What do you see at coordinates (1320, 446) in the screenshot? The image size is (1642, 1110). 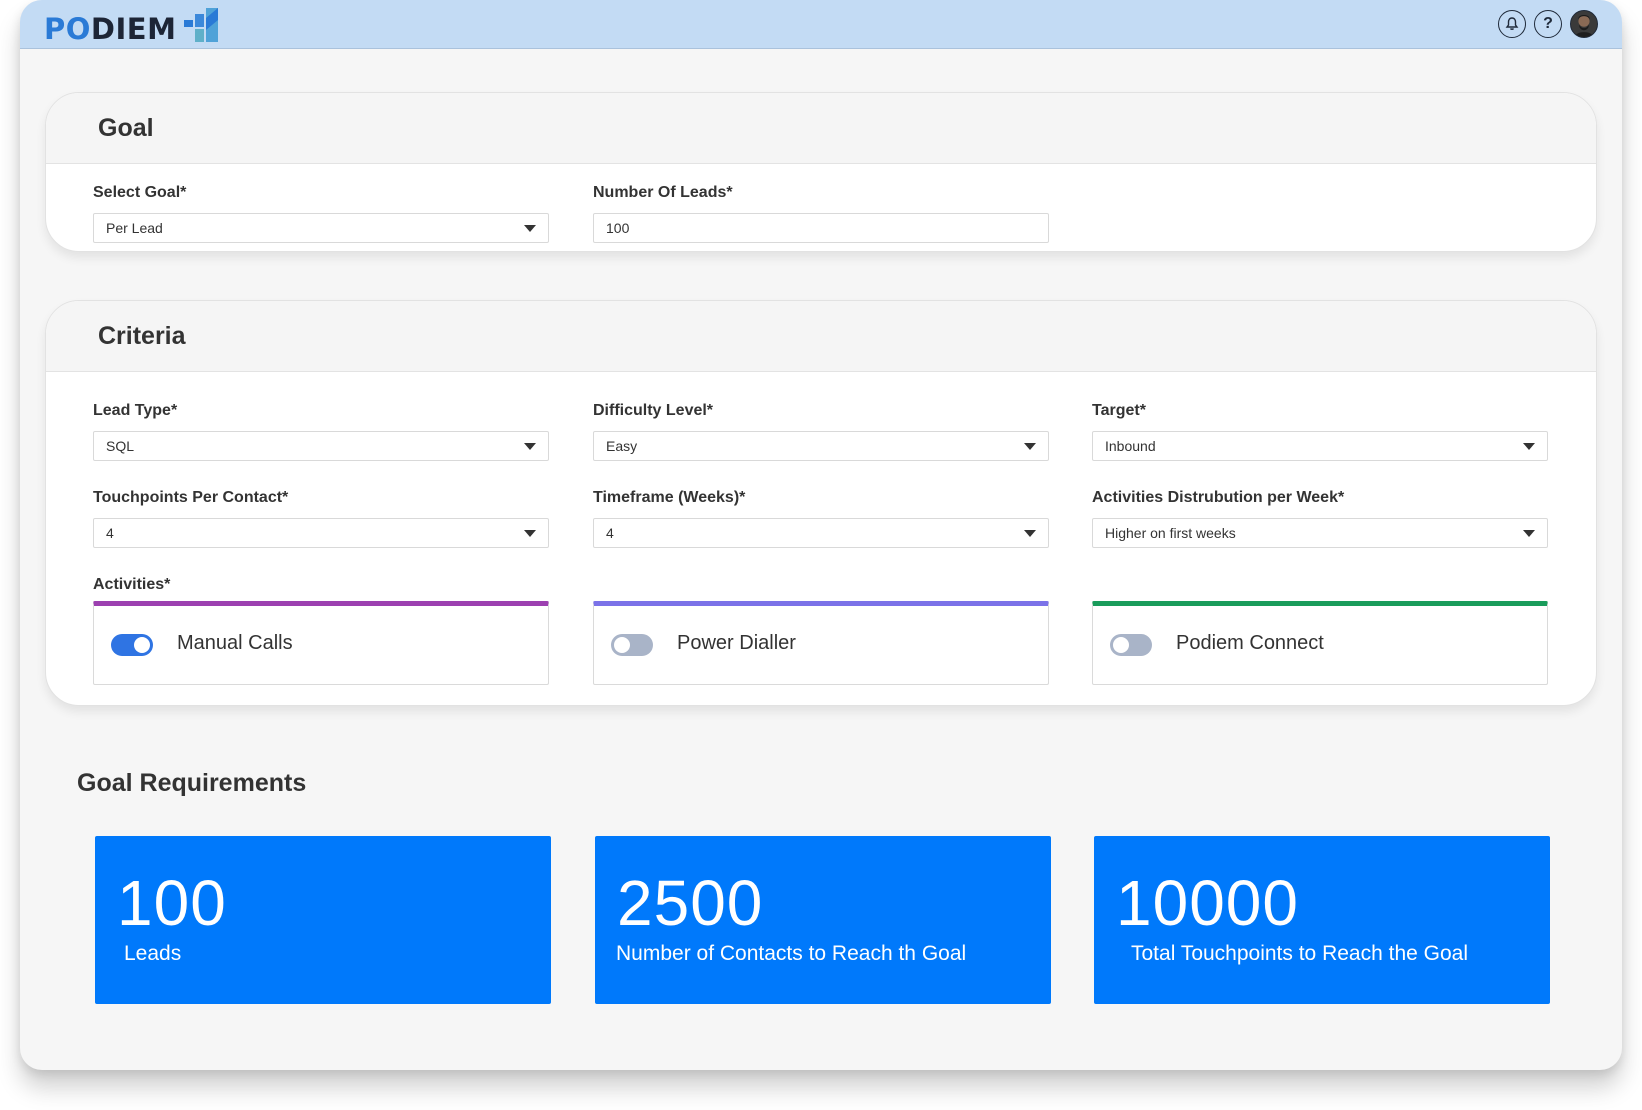 I see `target-dropdown: Inbound` at bounding box center [1320, 446].